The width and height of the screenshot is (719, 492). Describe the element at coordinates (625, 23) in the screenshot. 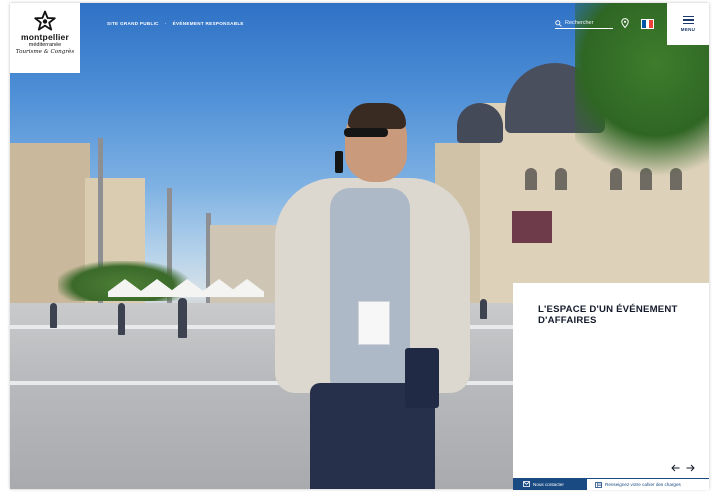

I see `location-pin-icon` at that location.